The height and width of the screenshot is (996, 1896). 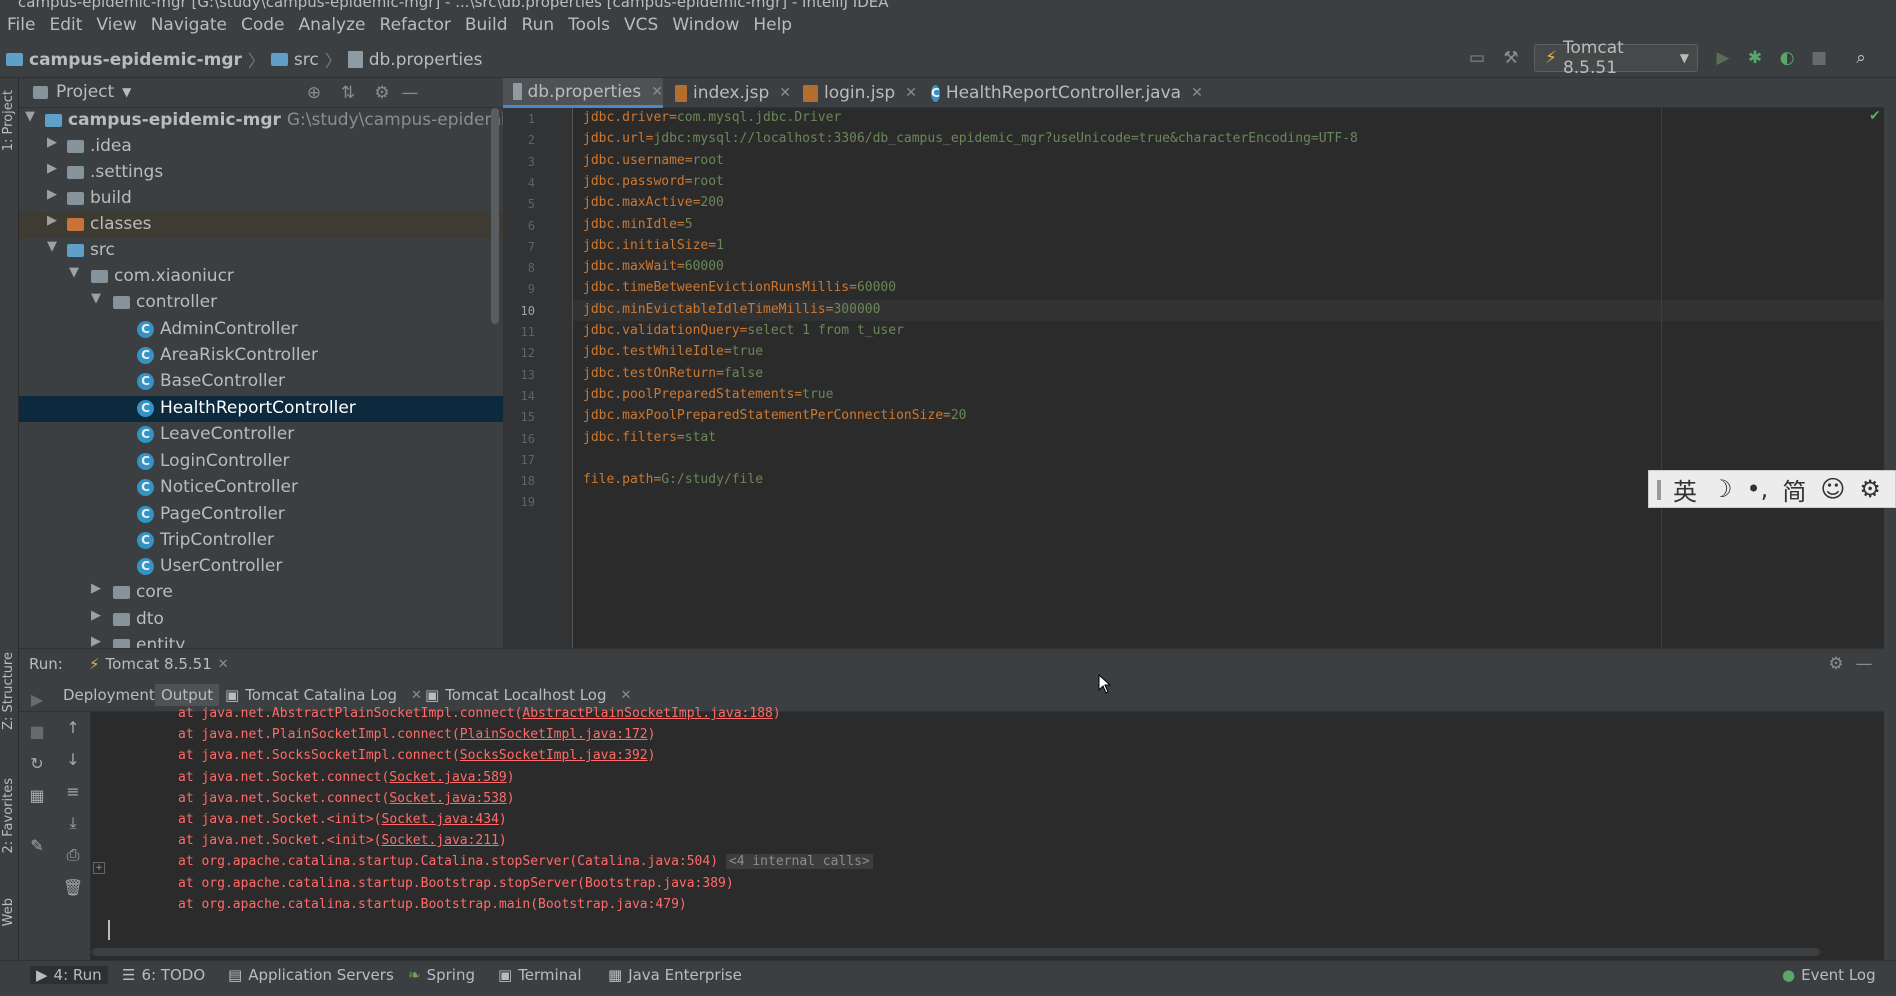 I want to click on locate-icon: ⊕, so click(x=314, y=93).